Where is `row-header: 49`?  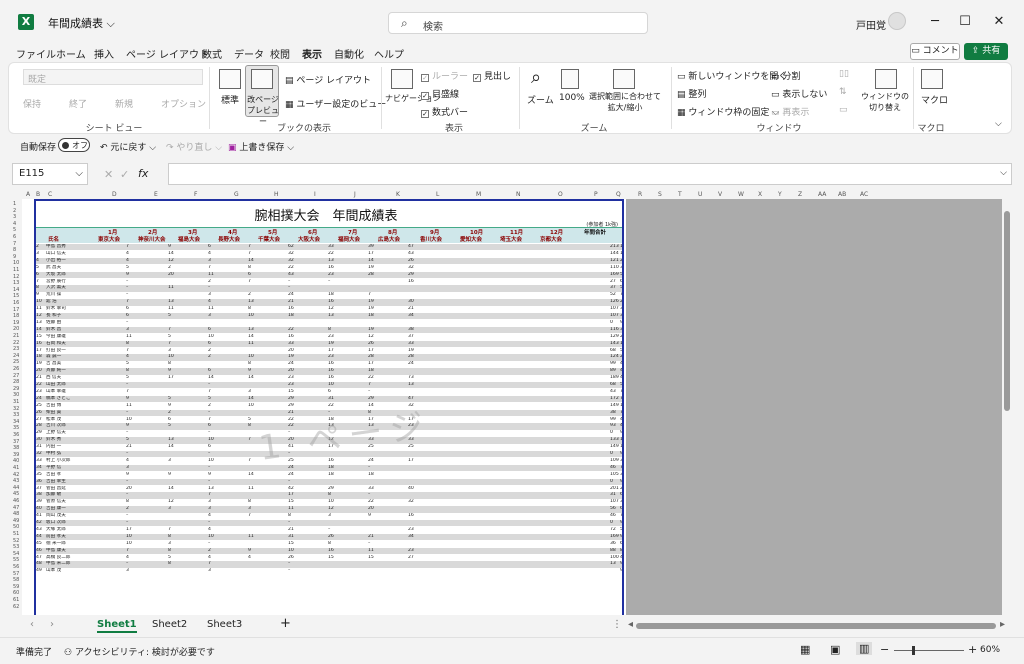
row-header: 49 is located at coordinates (16, 521).